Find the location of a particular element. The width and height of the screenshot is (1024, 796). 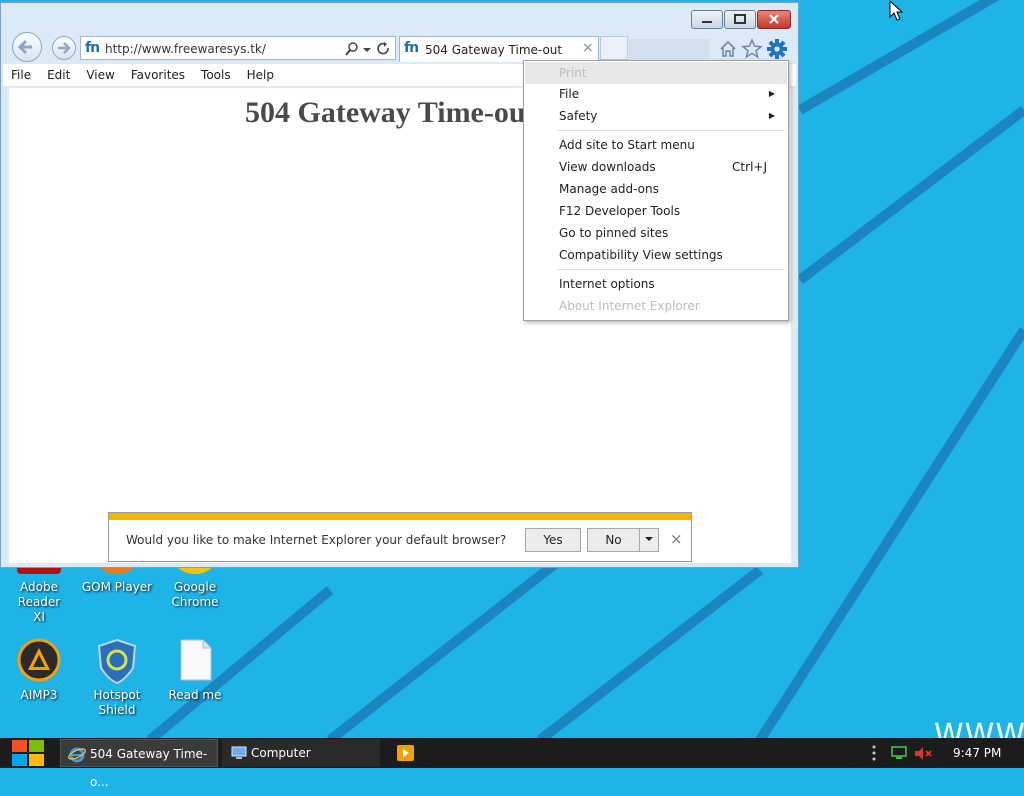

tab-active: fn 504 Gateway Time-out × is located at coordinates (499, 49).